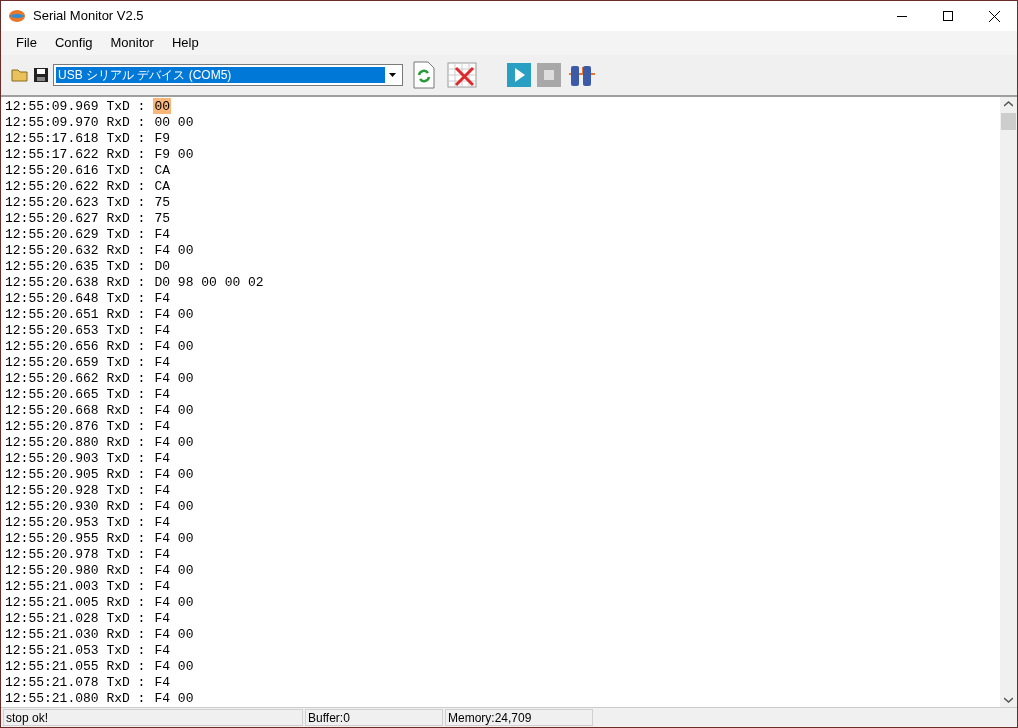 This screenshot has width=1018, height=728. Describe the element at coordinates (519, 75) in the screenshot. I see `play-icon` at that location.